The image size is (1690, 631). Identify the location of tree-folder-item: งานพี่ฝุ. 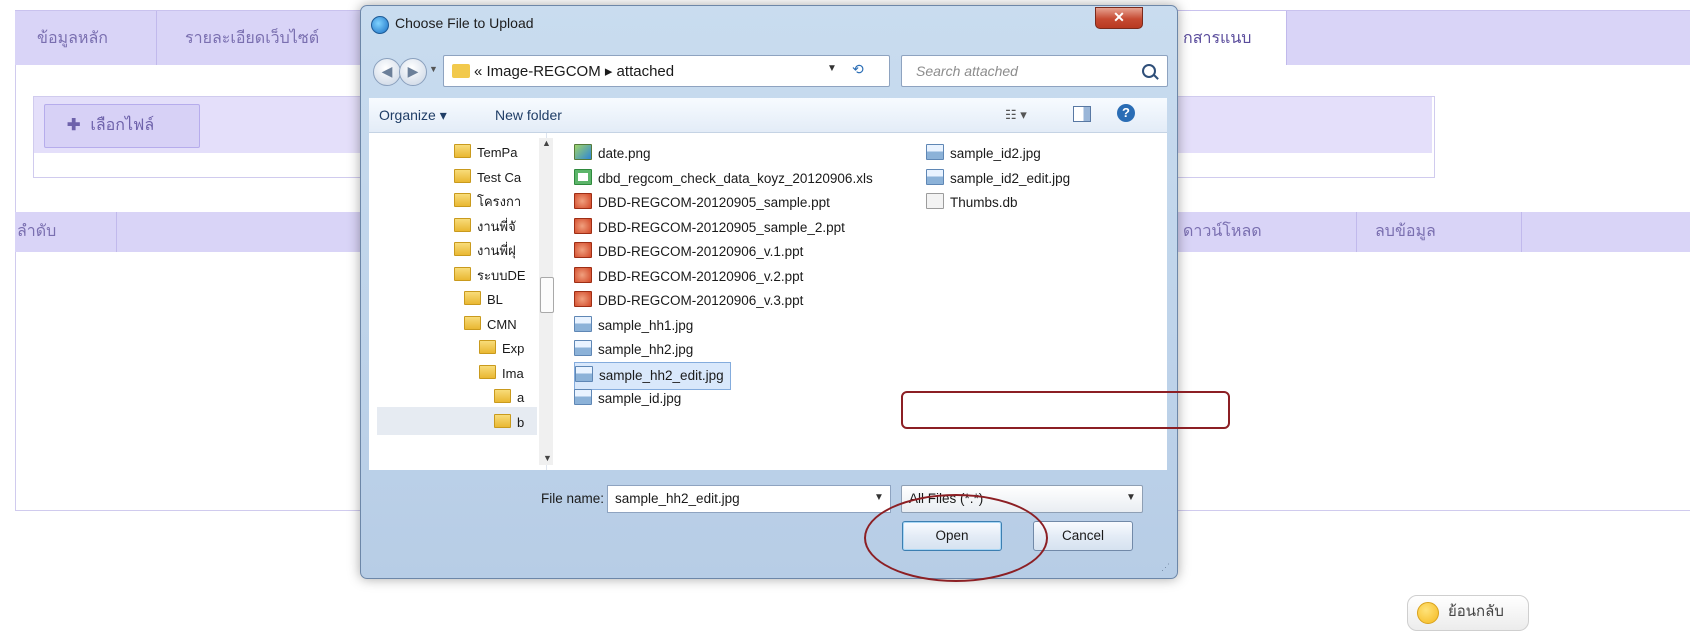
(485, 251).